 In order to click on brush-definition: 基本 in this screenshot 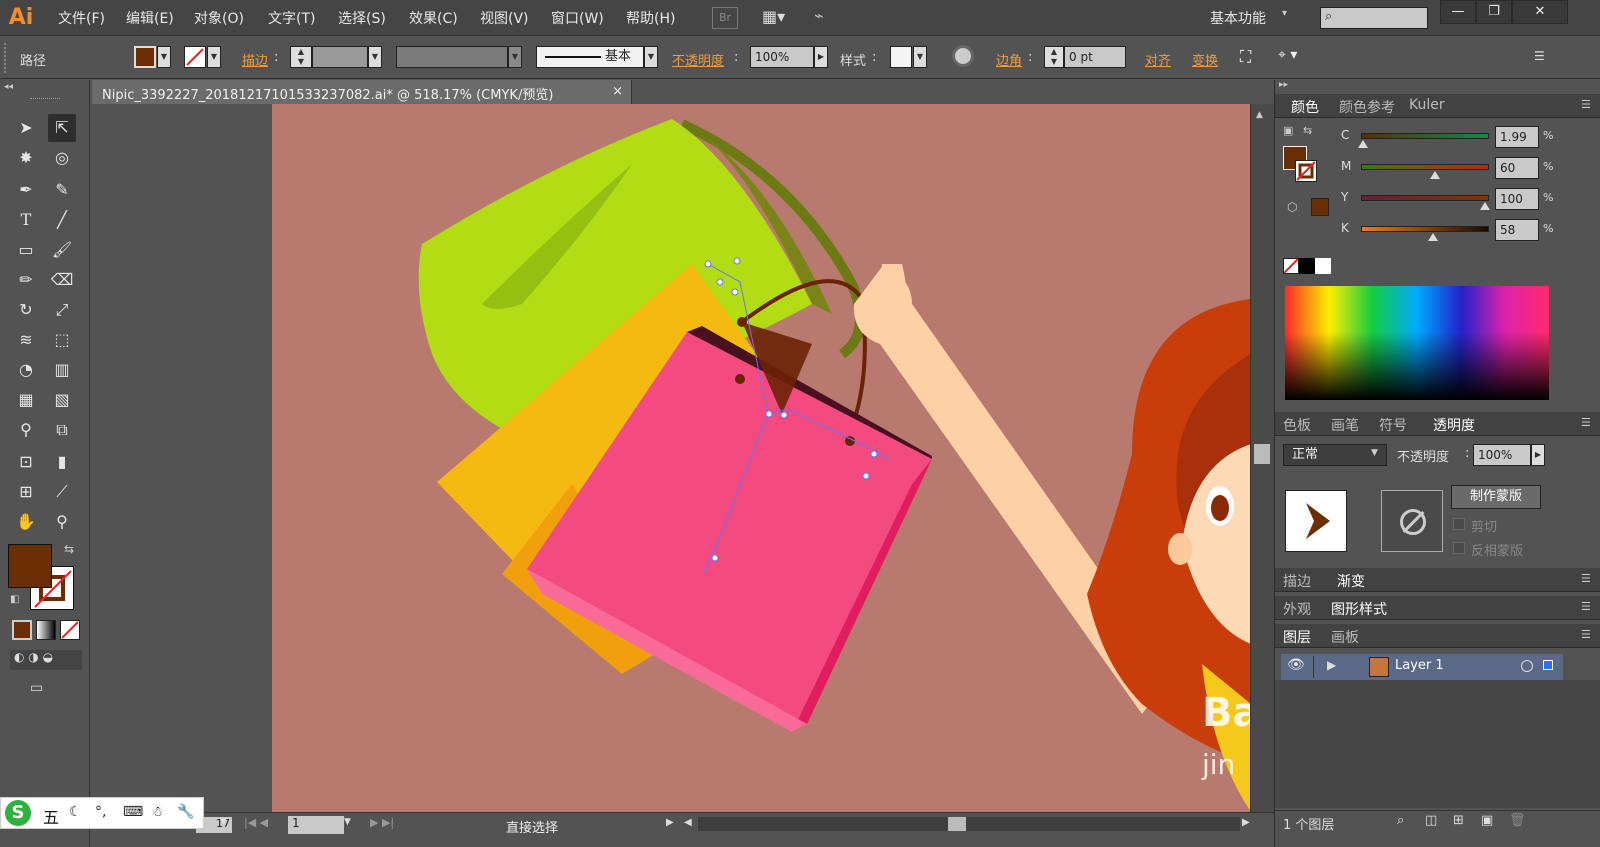, I will do `click(590, 57)`.